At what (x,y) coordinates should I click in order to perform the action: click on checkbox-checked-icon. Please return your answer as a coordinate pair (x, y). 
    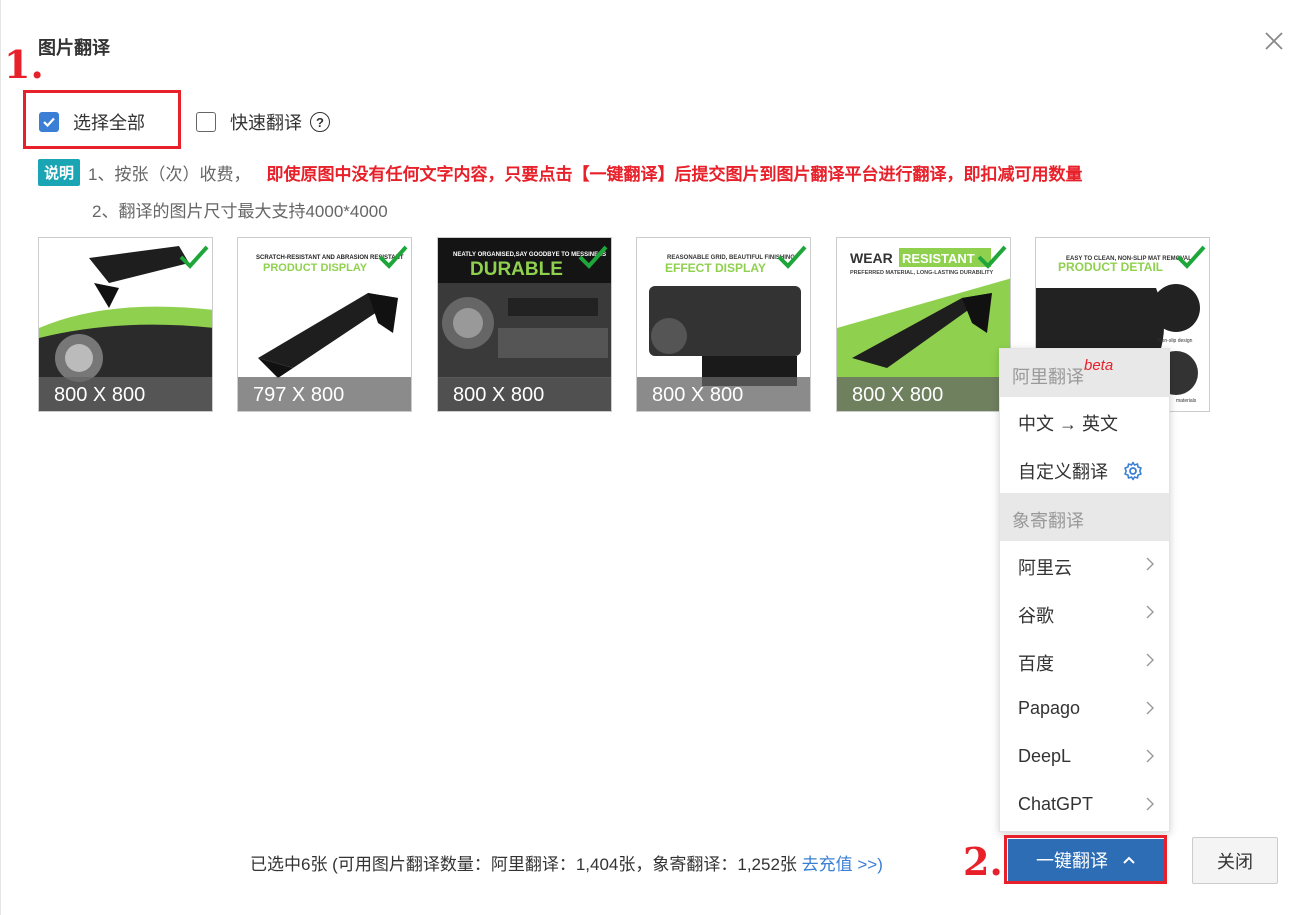
    Looking at the image, I should click on (49, 122).